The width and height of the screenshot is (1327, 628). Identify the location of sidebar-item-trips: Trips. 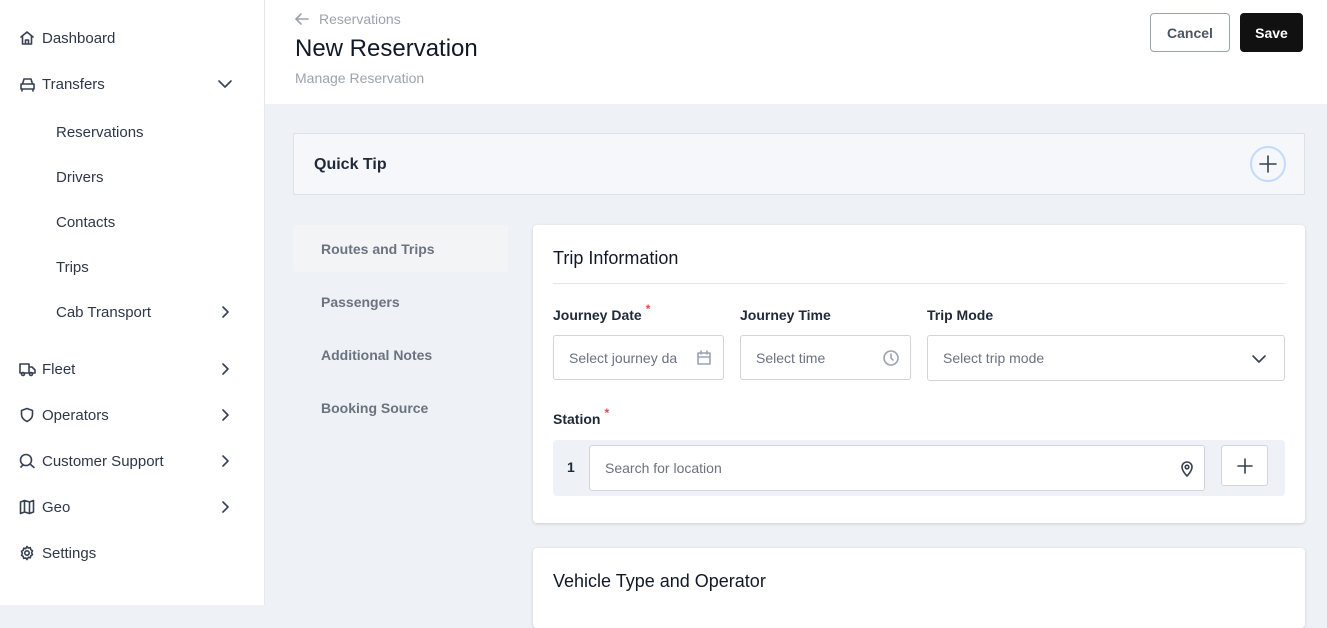
(145, 267).